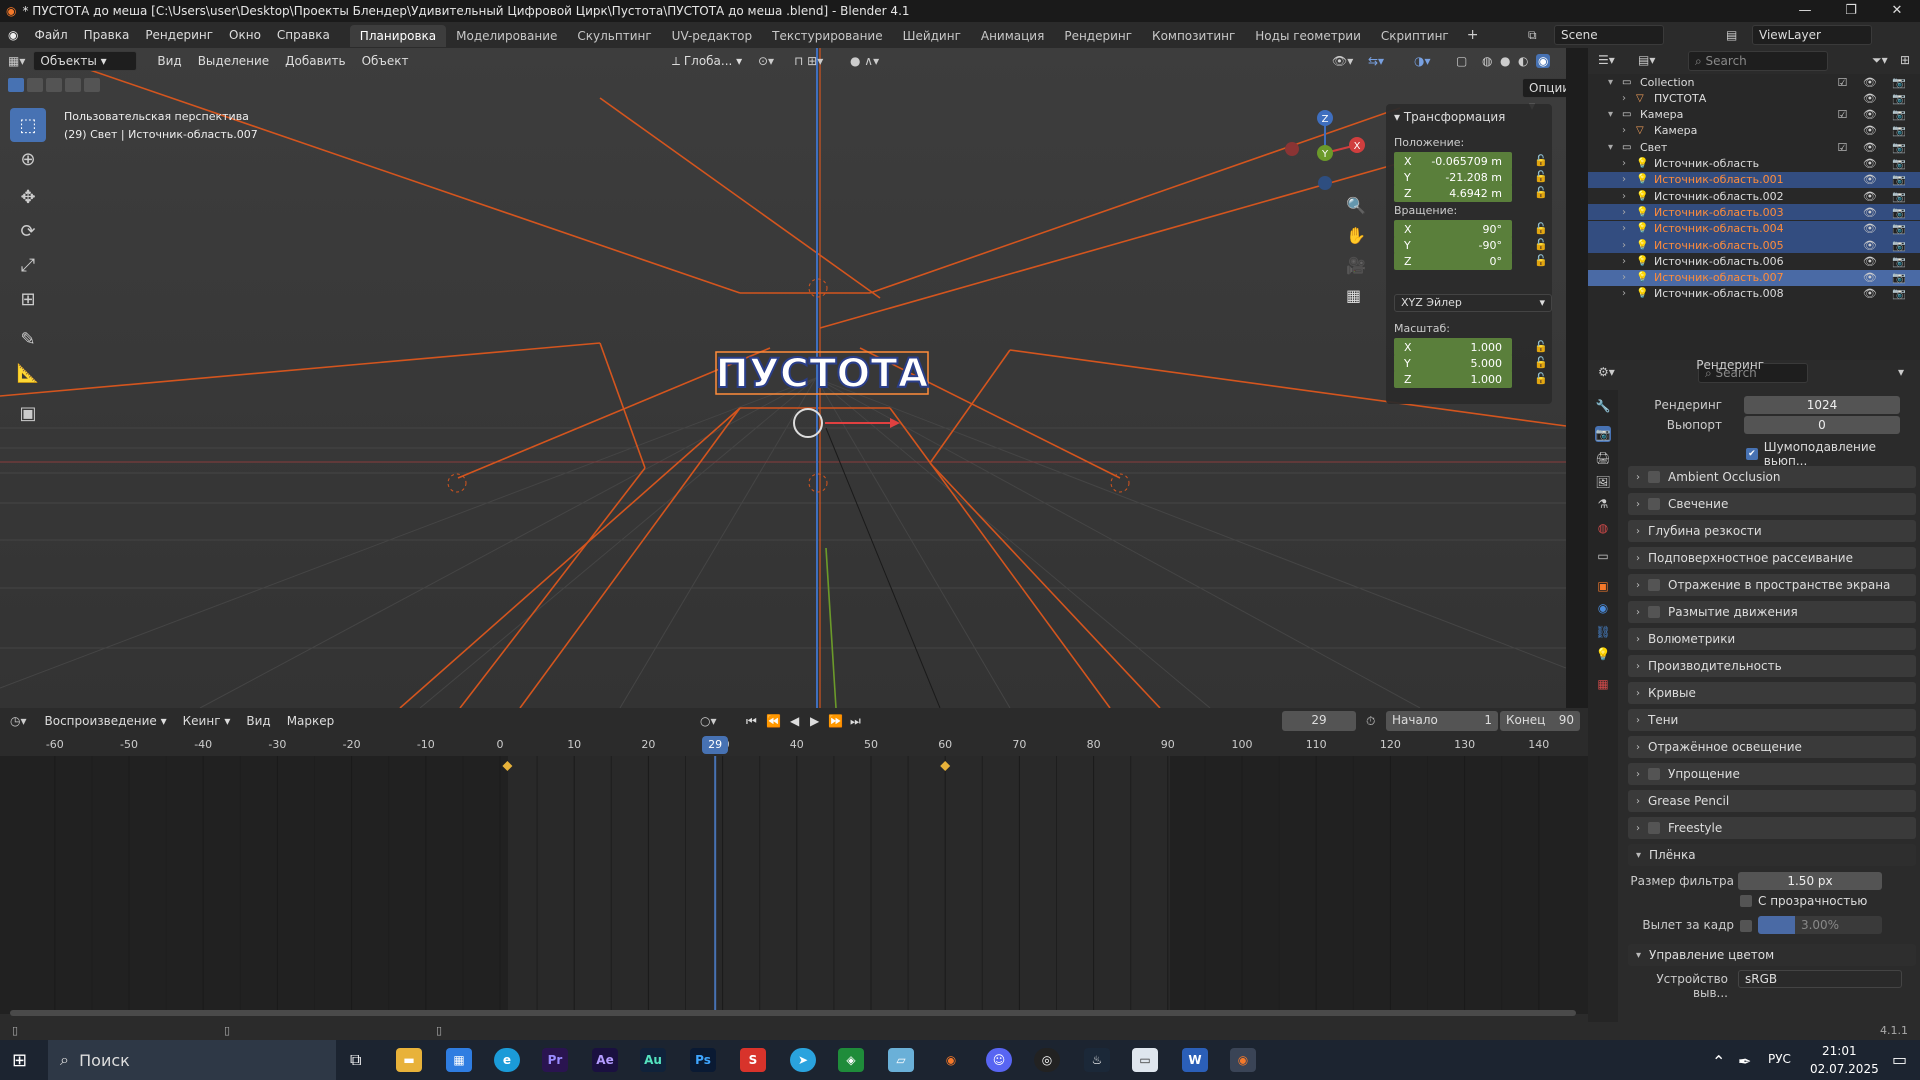 The width and height of the screenshot is (1920, 1080). Describe the element at coordinates (1540, 721) in the screenshot. I see `frame-end-field: Конец 90` at that location.